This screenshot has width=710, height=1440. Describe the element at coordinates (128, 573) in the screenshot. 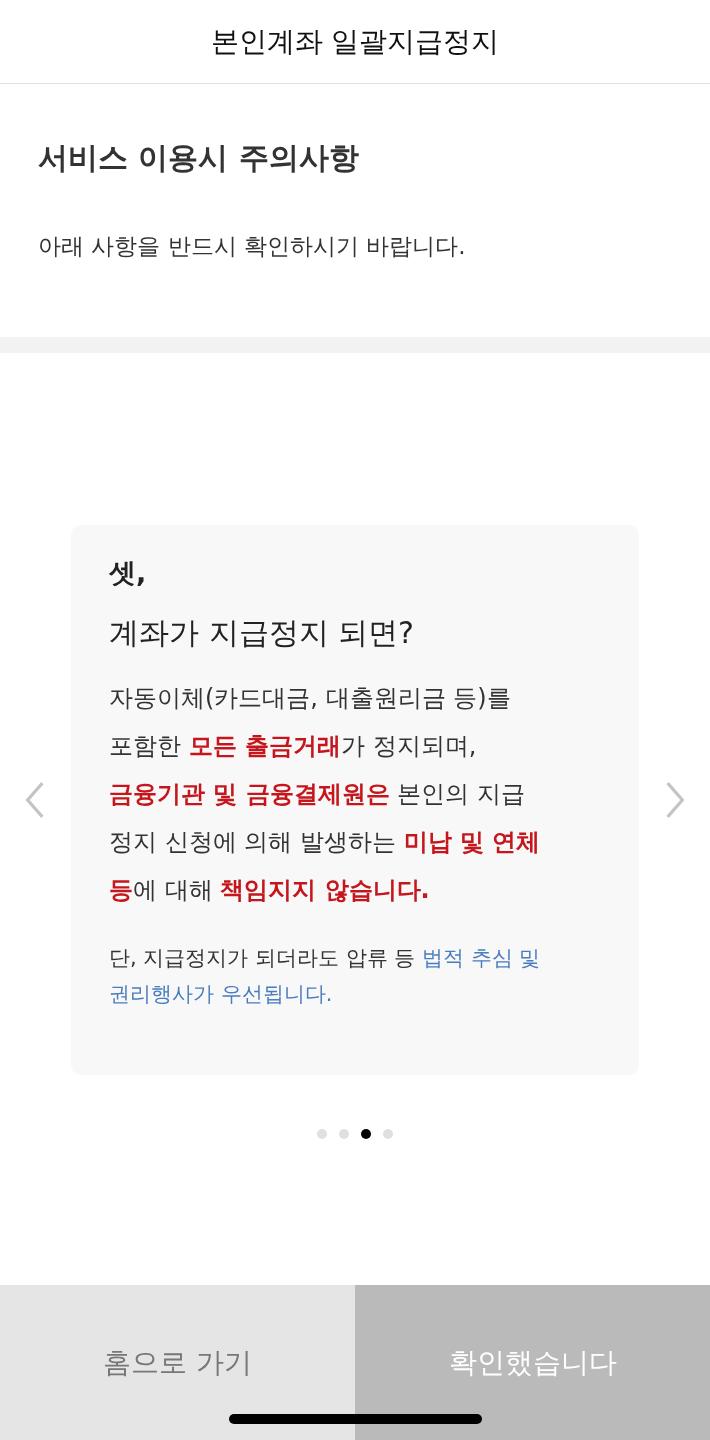

I see `card-eyebrow: 셋,` at that location.